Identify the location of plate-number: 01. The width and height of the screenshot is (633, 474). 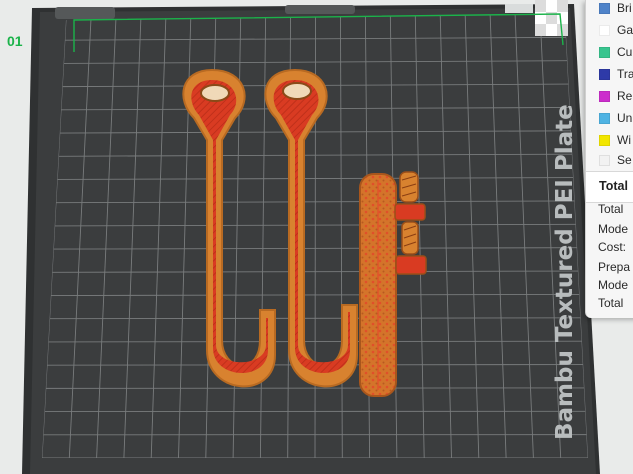
(15, 41).